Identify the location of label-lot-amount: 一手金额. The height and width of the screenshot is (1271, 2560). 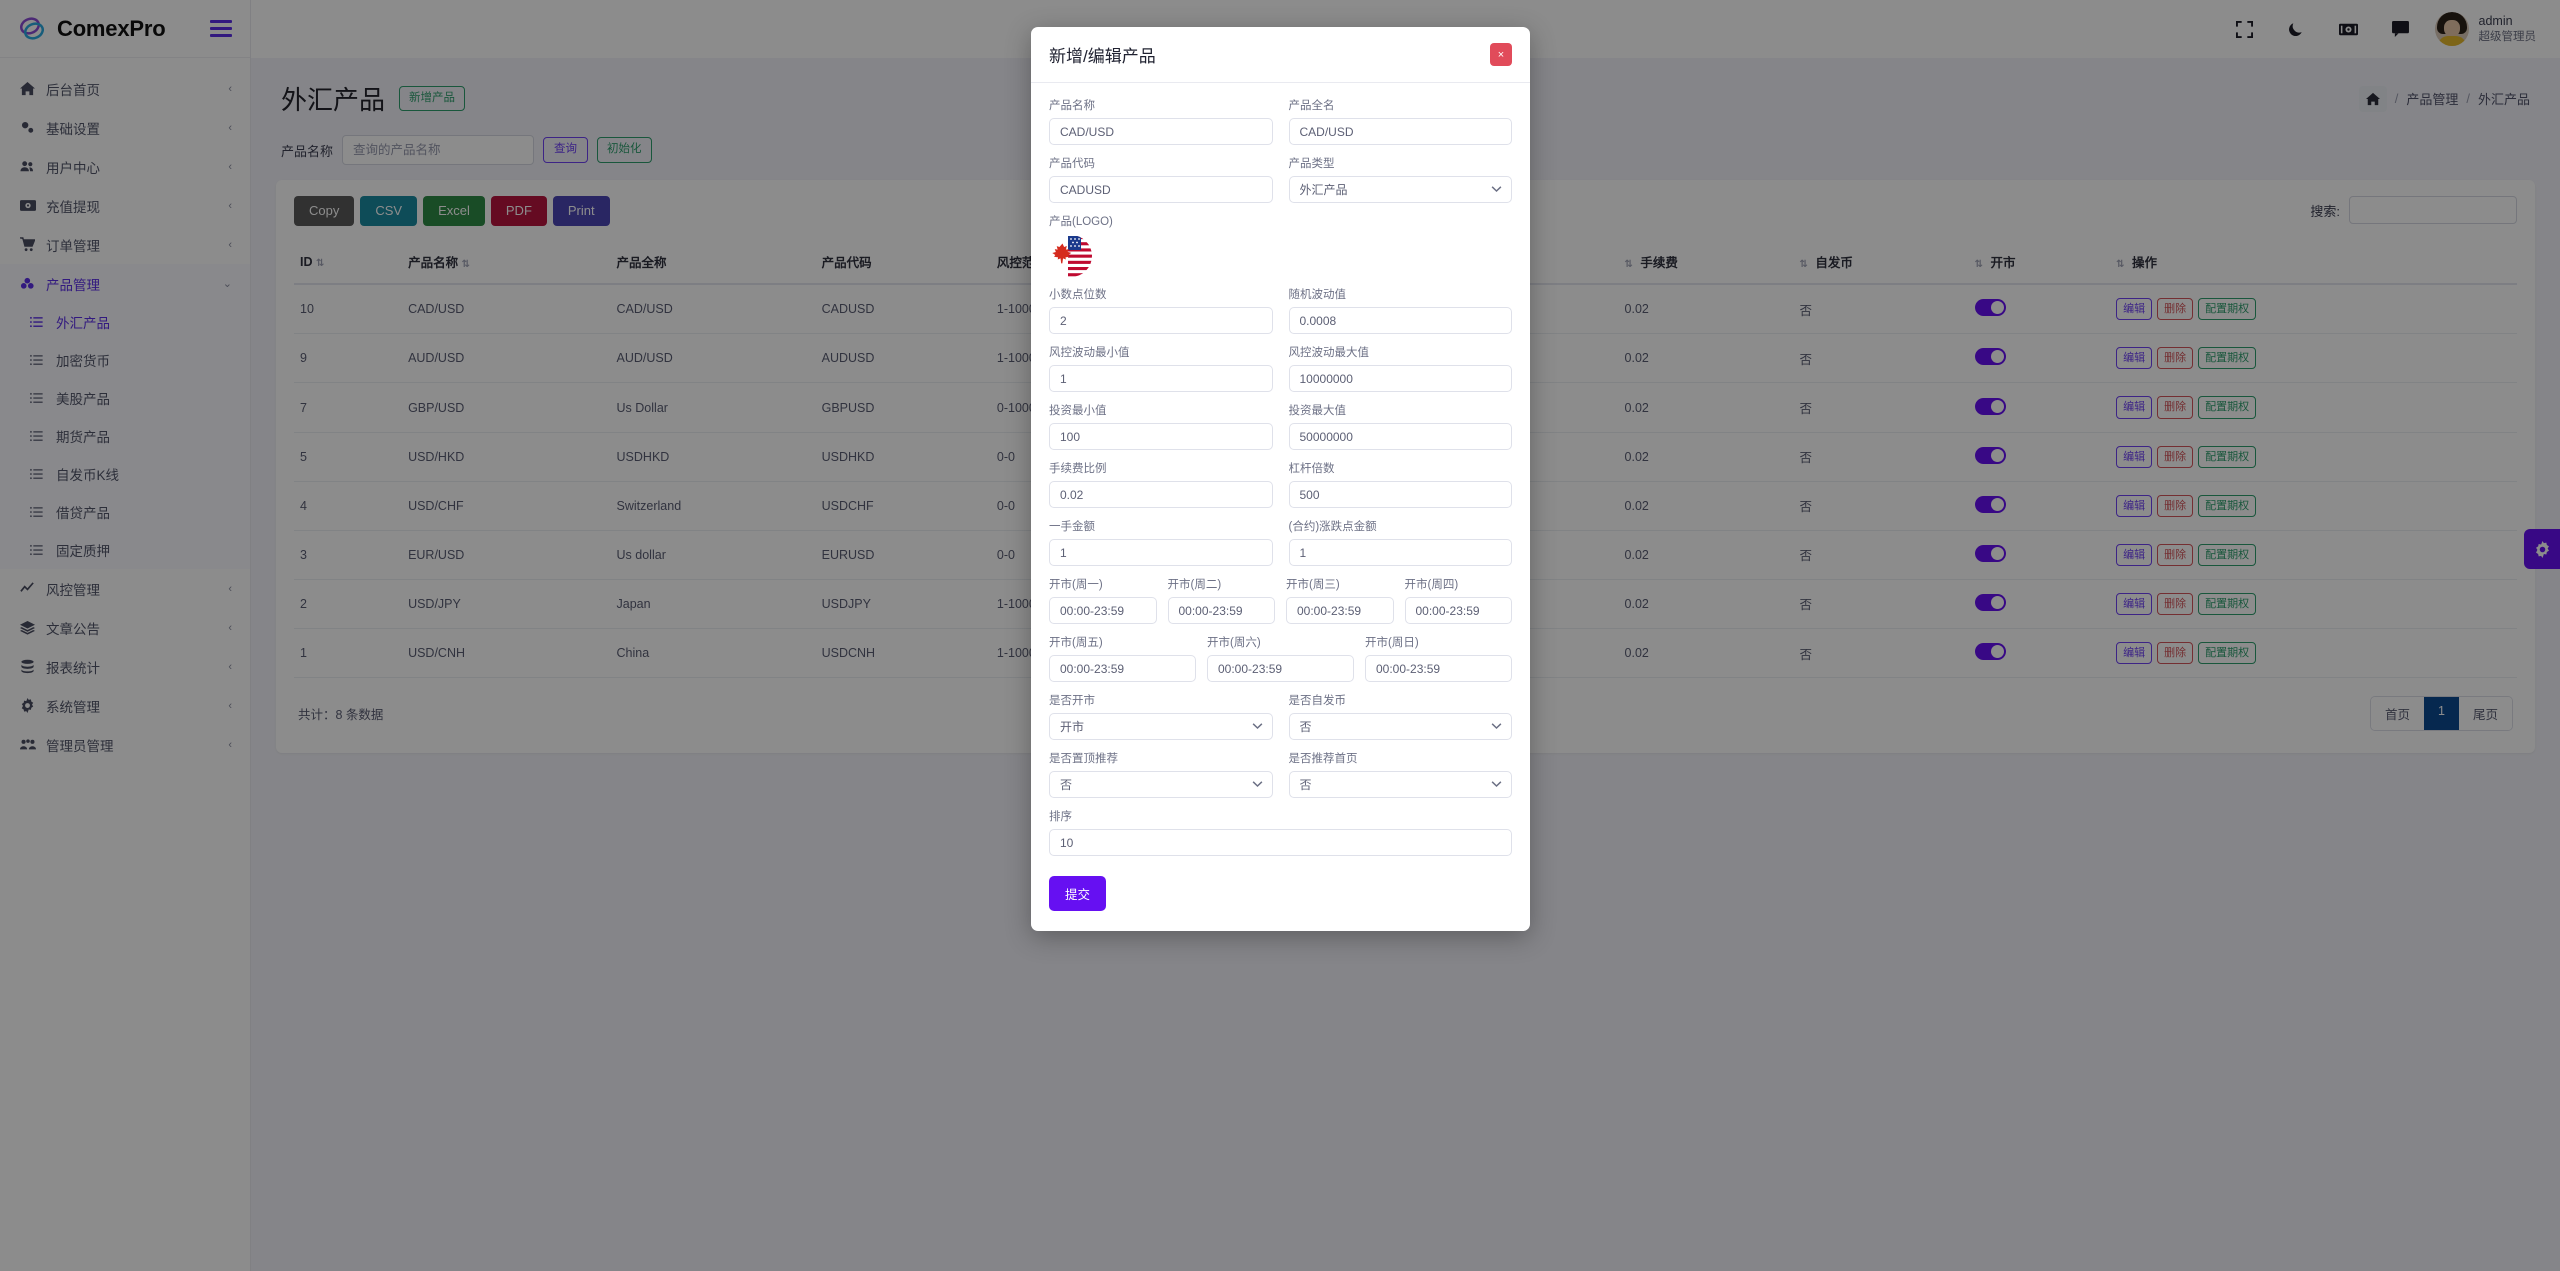
(1072, 527).